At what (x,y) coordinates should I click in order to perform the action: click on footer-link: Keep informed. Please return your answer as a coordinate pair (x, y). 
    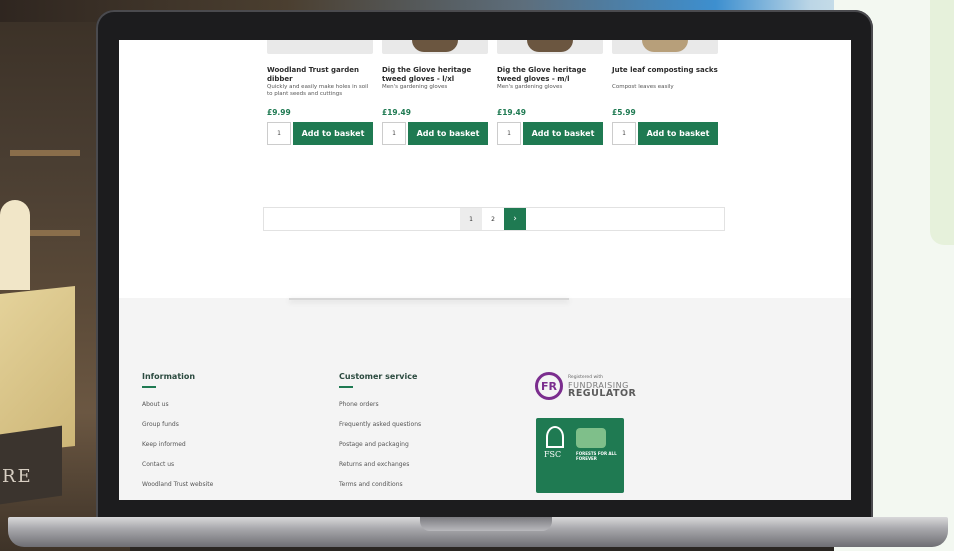
    Looking at the image, I should click on (177, 451).